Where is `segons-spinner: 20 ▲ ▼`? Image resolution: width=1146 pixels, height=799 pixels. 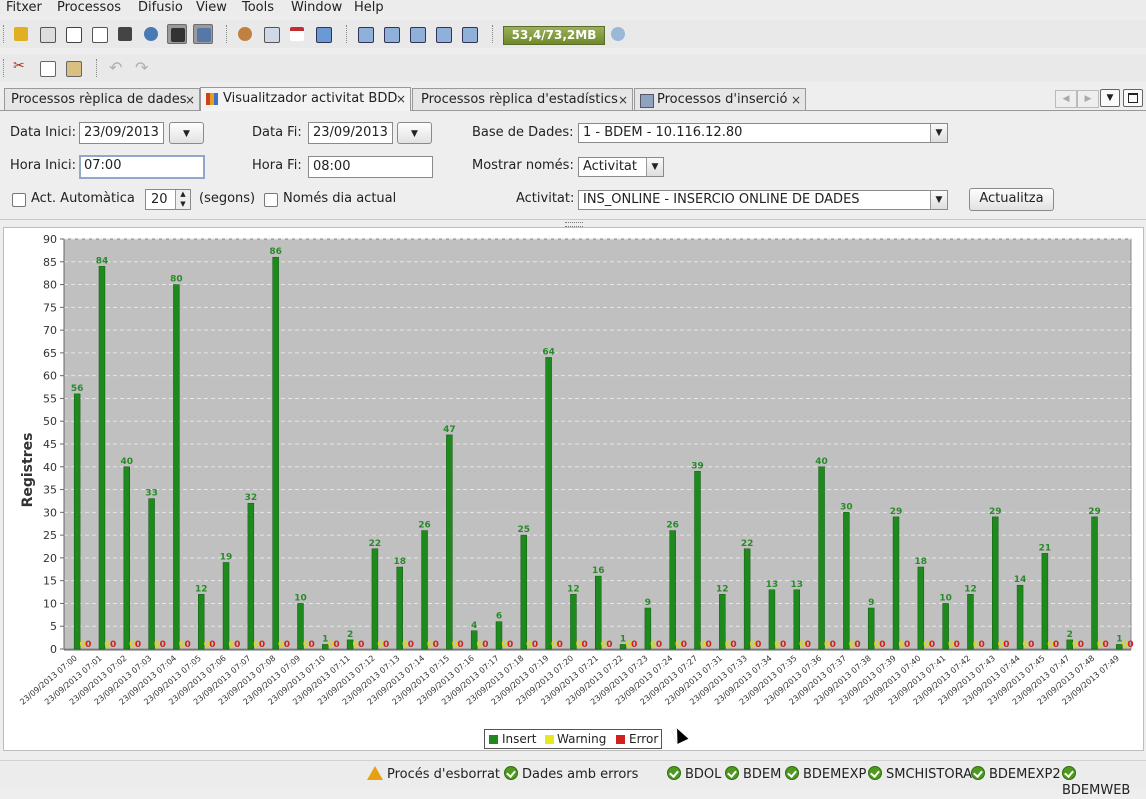
segons-spinner: 20 ▲ ▼ is located at coordinates (168, 199).